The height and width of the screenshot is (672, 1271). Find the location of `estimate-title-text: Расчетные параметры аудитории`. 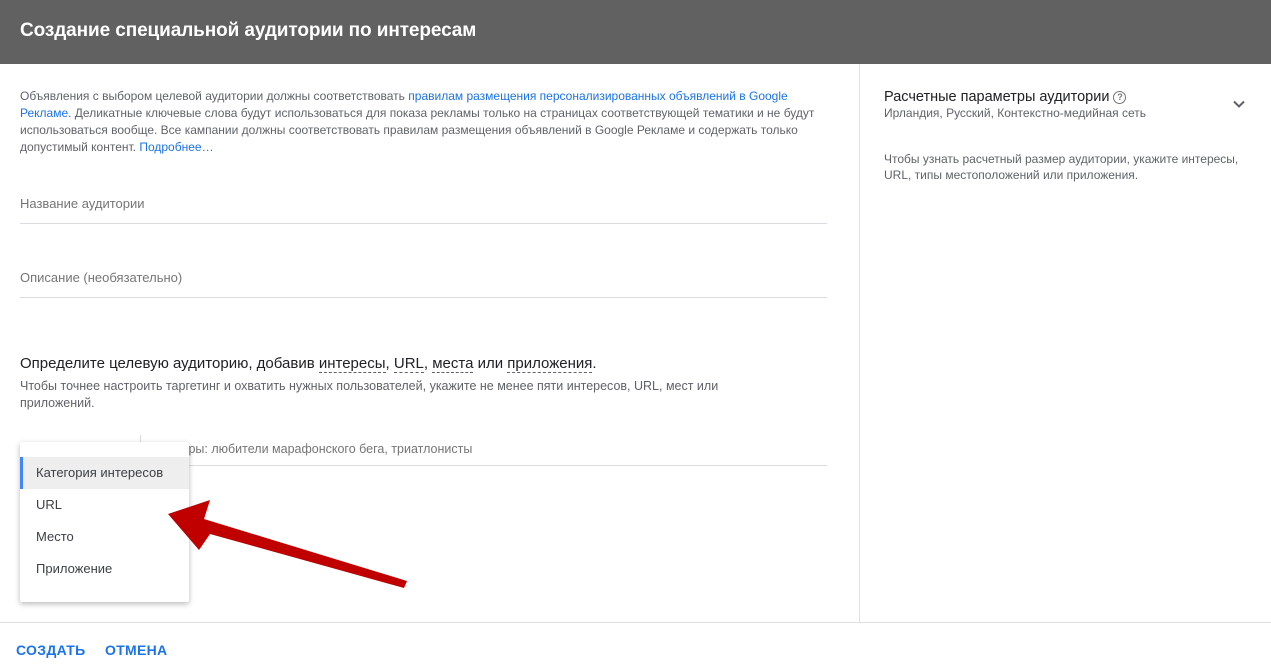

estimate-title-text: Расчетные параметры аудитории is located at coordinates (997, 97).